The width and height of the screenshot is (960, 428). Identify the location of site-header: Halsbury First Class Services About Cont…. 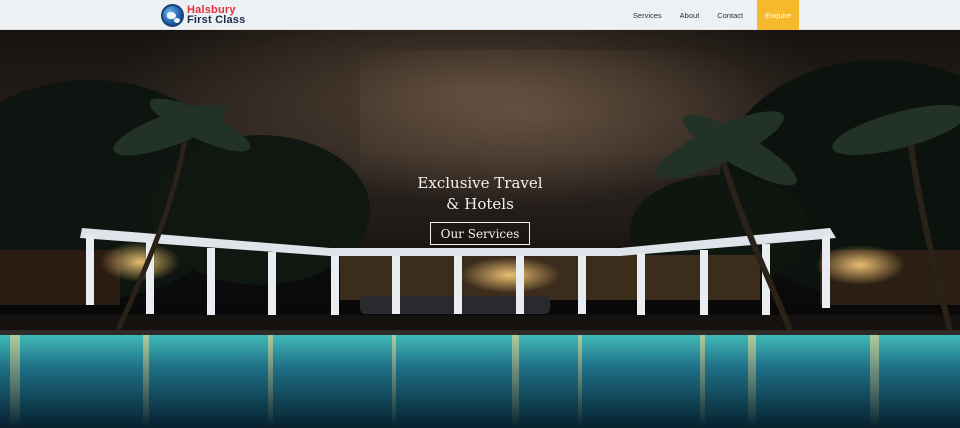
(480, 15).